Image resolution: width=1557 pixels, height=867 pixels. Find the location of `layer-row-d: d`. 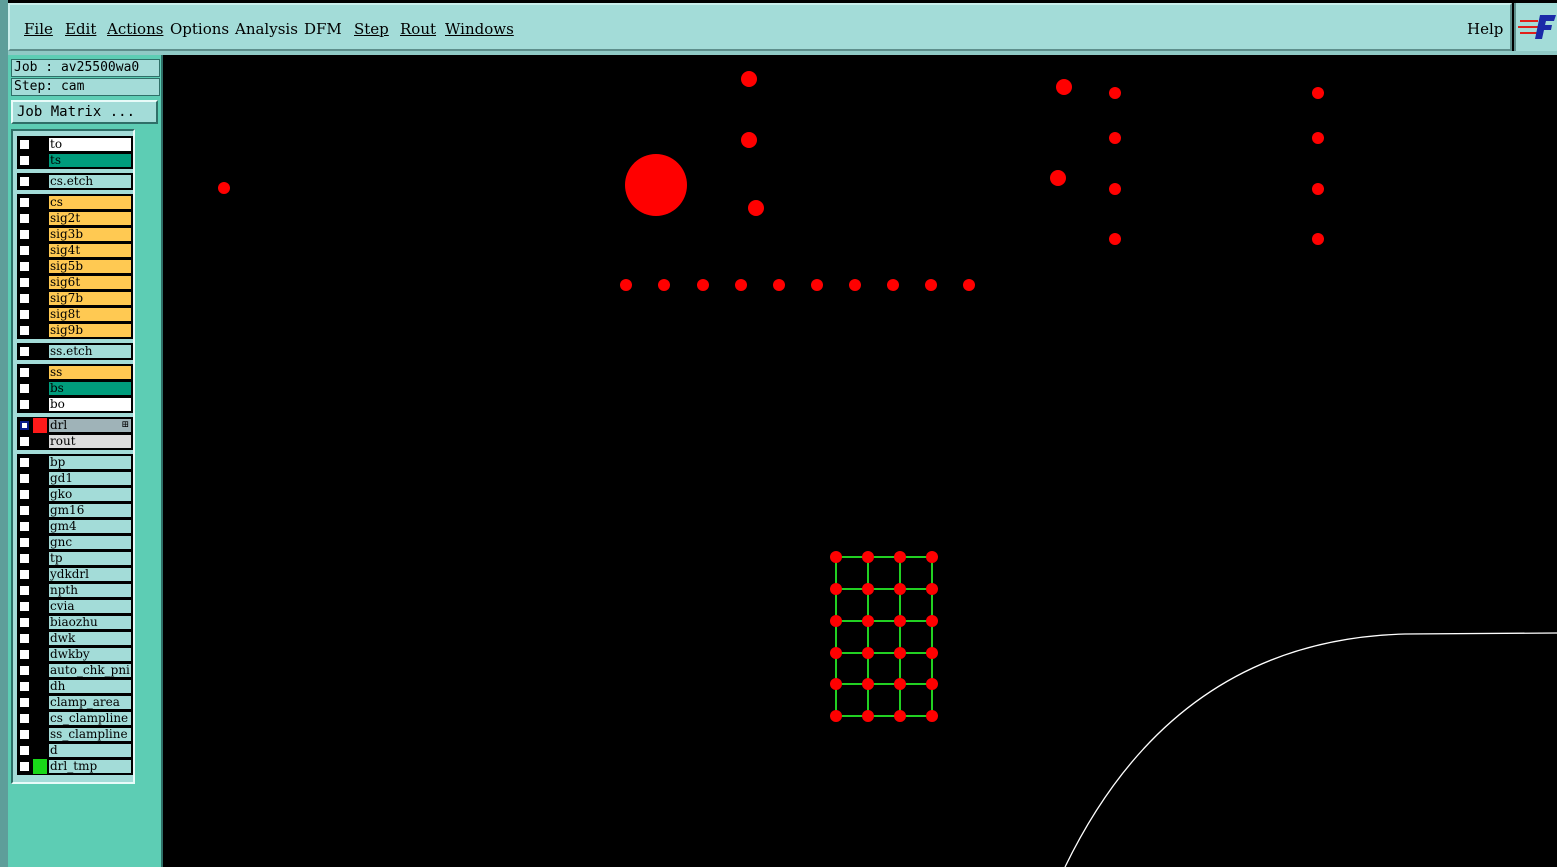

layer-row-d: d is located at coordinates (75, 750).